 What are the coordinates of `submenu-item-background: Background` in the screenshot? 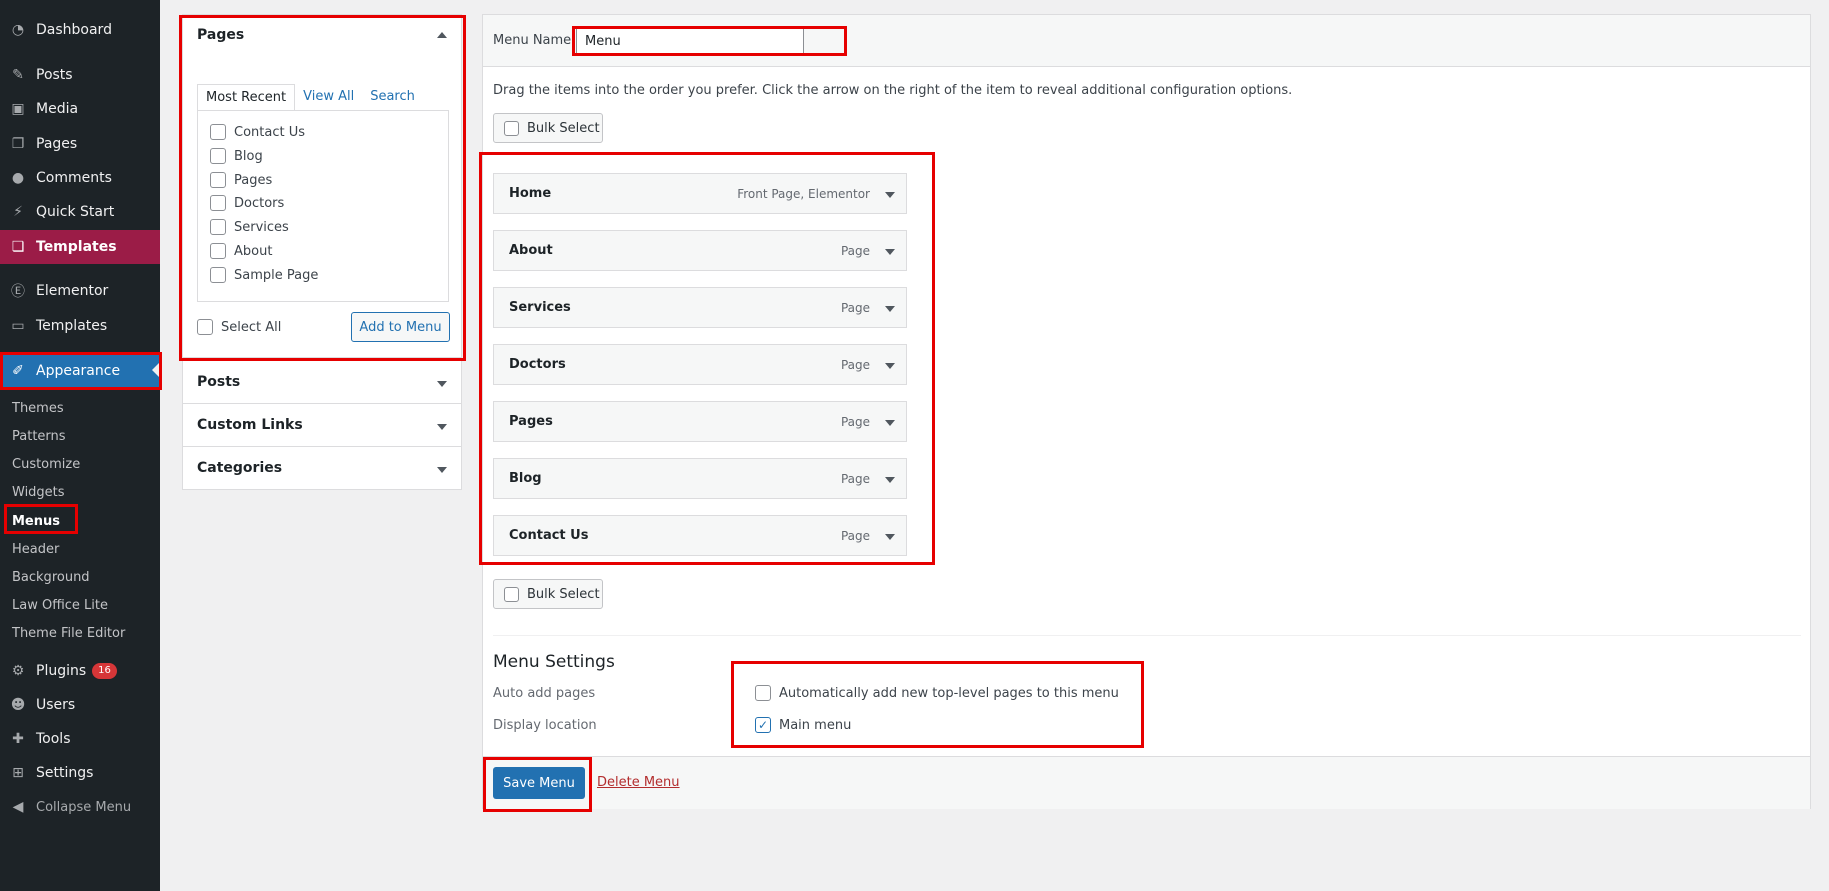 It's located at (80, 577).